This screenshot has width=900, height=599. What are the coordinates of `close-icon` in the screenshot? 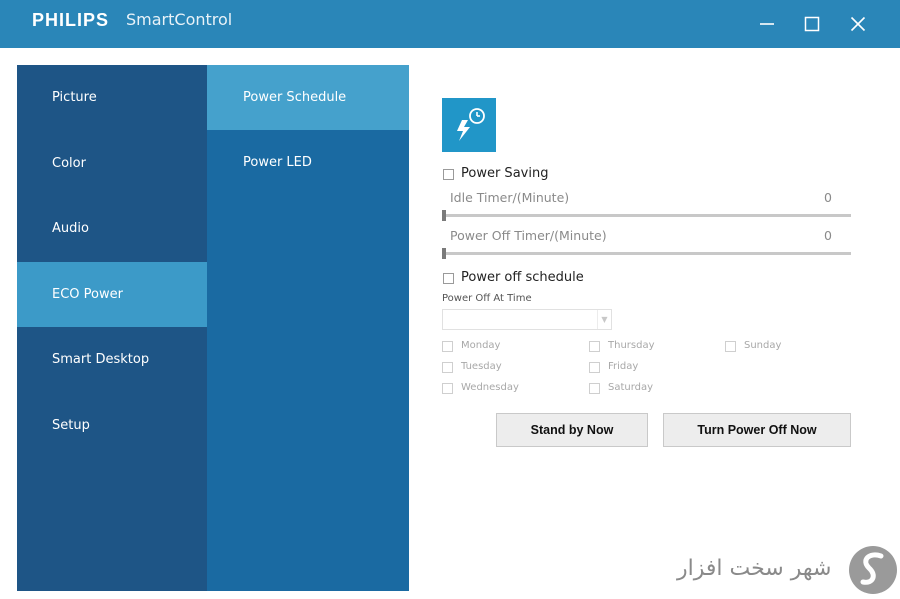 It's located at (858, 24).